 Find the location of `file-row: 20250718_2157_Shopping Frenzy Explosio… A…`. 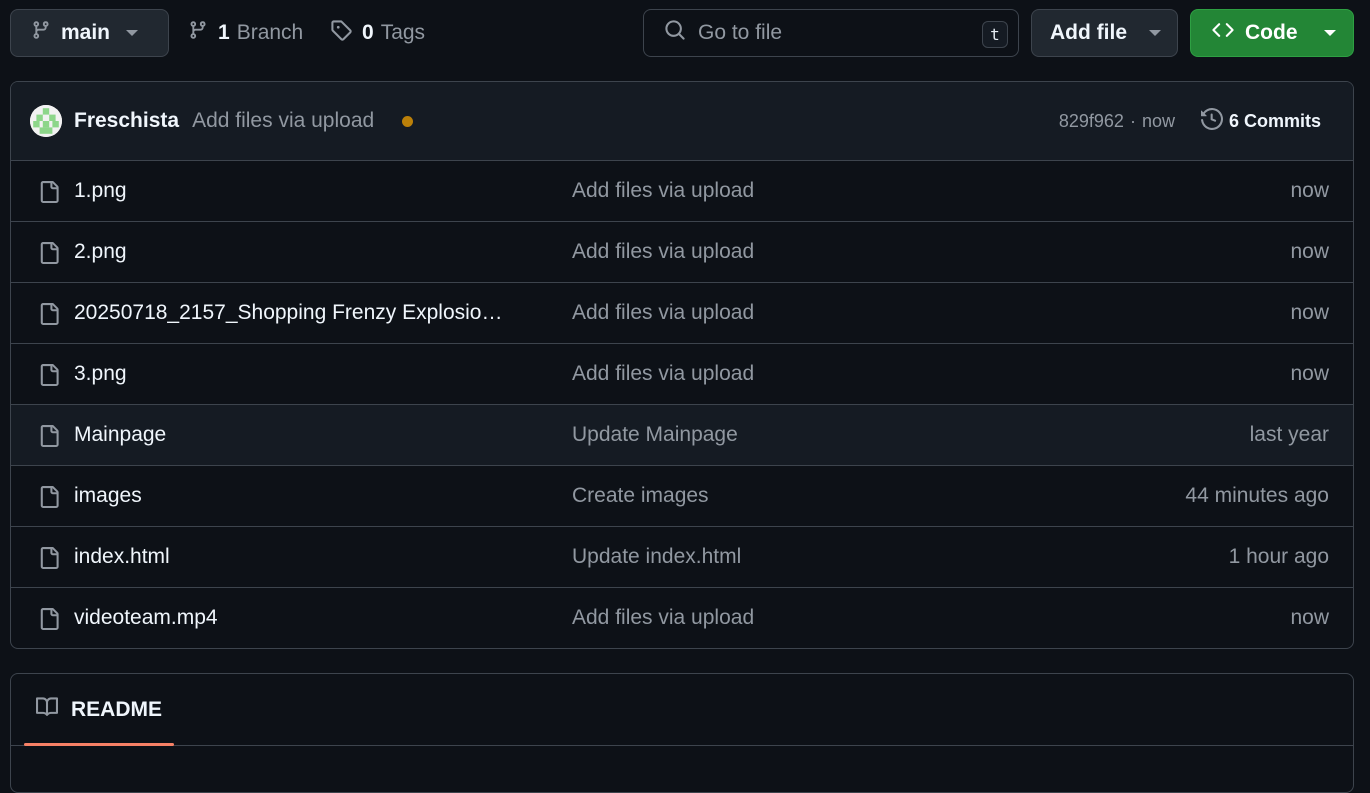

file-row: 20250718_2157_Shopping Frenzy Explosio… A… is located at coordinates (682, 313).